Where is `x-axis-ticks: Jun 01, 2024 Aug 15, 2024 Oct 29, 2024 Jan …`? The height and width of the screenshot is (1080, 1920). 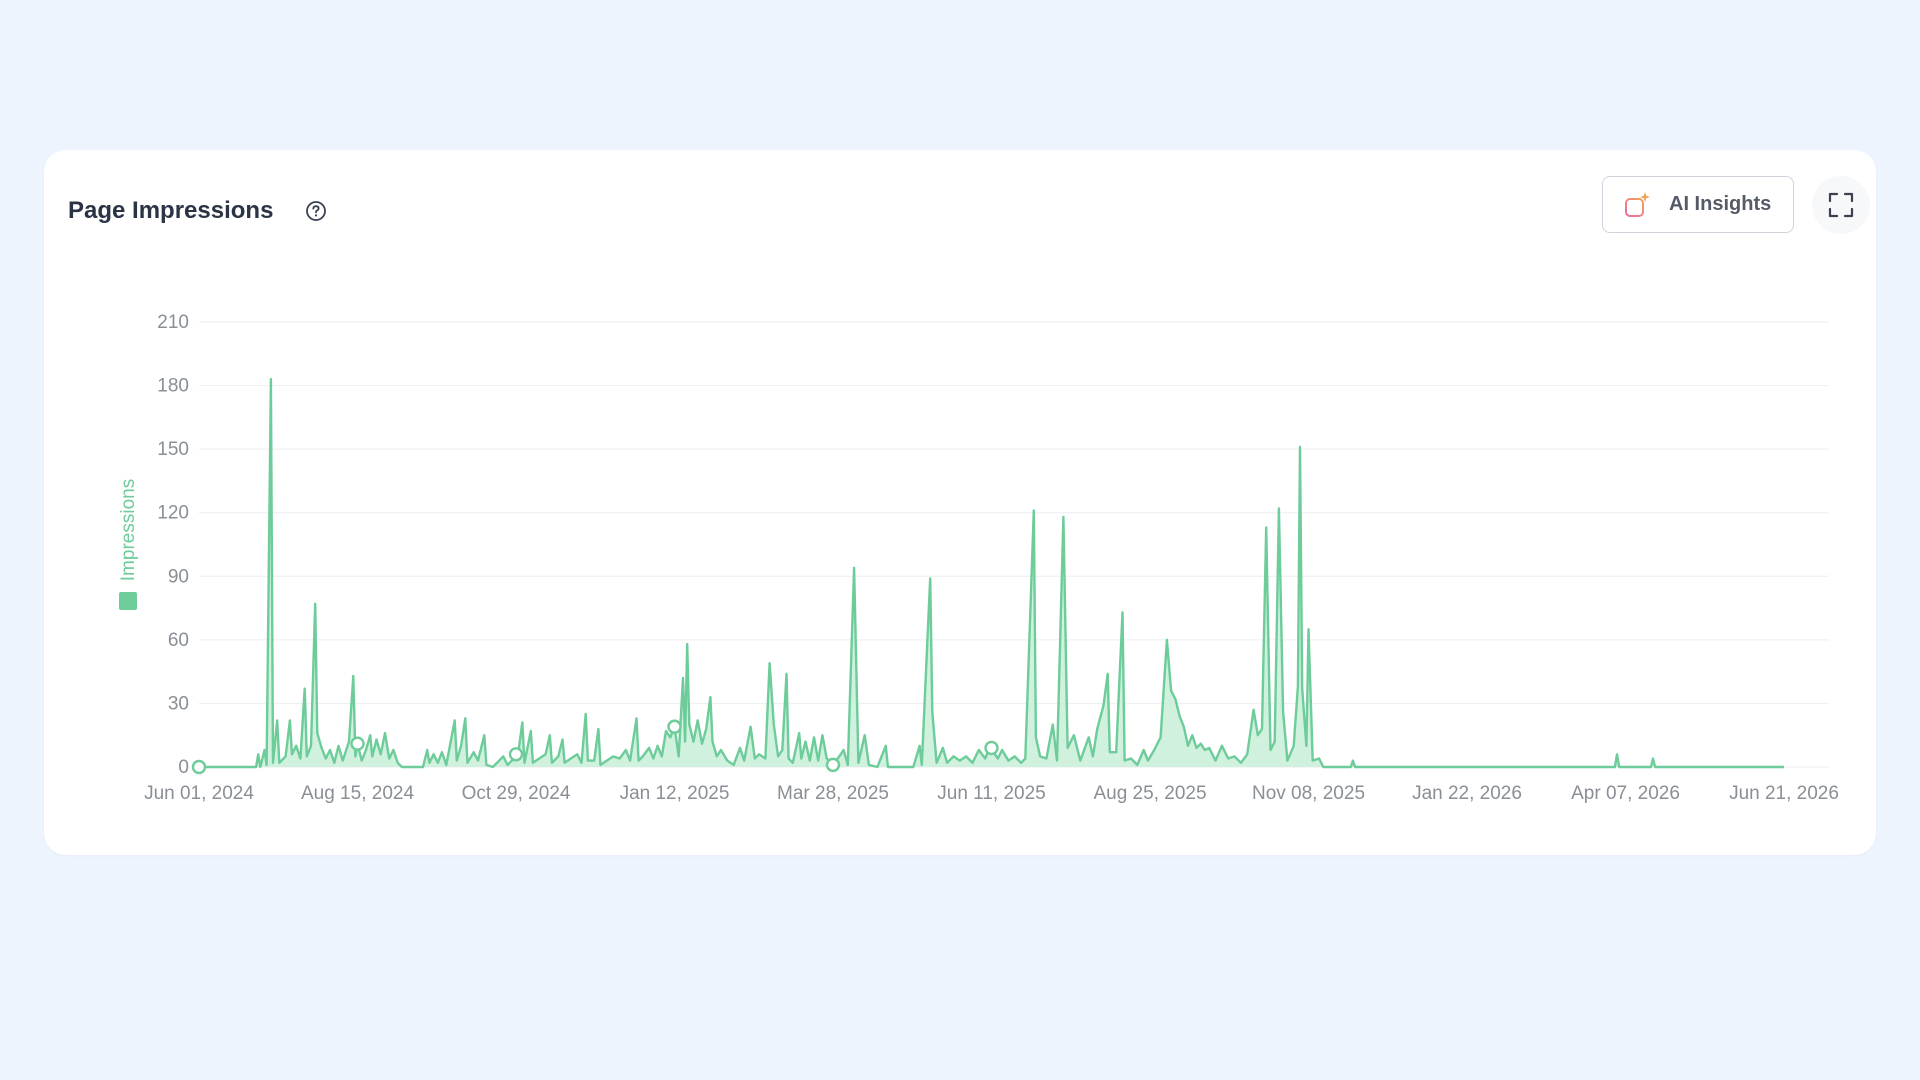
x-axis-ticks: Jun 01, 2024 Aug 15, 2024 Oct 29, 2024 Jan … is located at coordinates (991, 793).